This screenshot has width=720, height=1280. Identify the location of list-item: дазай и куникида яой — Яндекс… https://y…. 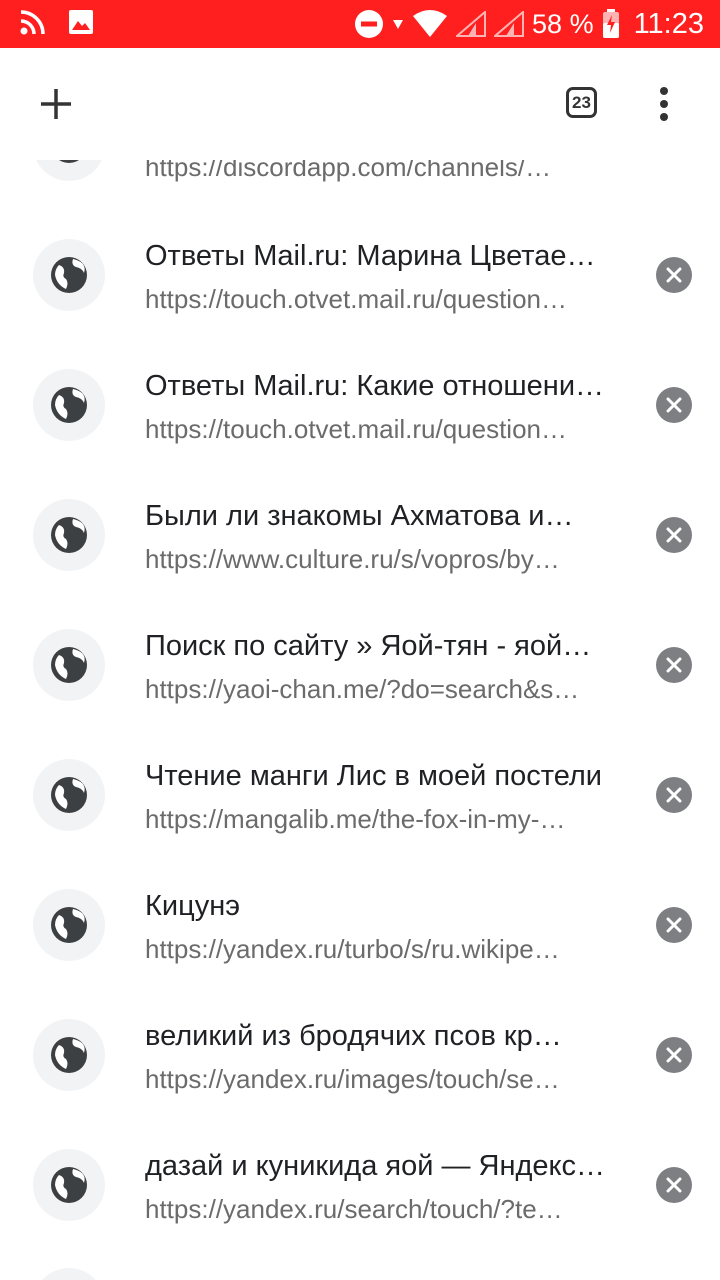
(360, 1183).